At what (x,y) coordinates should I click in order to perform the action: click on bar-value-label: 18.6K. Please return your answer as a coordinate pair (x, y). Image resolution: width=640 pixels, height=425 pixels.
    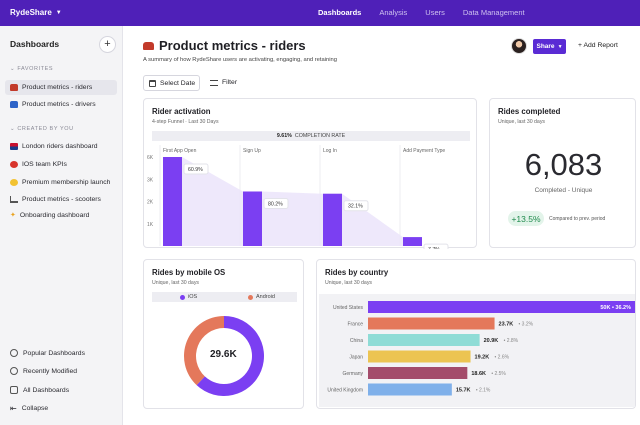
    Looking at the image, I should click on (478, 374).